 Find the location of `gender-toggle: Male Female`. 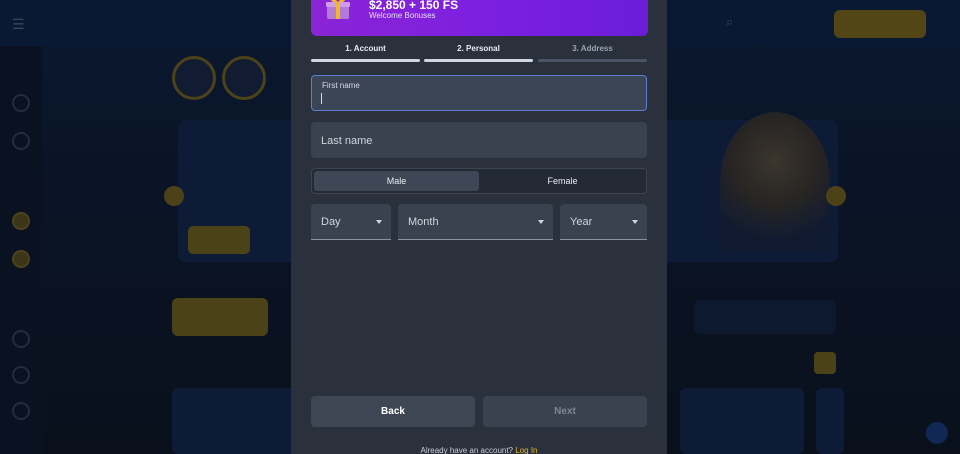

gender-toggle: Male Female is located at coordinates (479, 181).